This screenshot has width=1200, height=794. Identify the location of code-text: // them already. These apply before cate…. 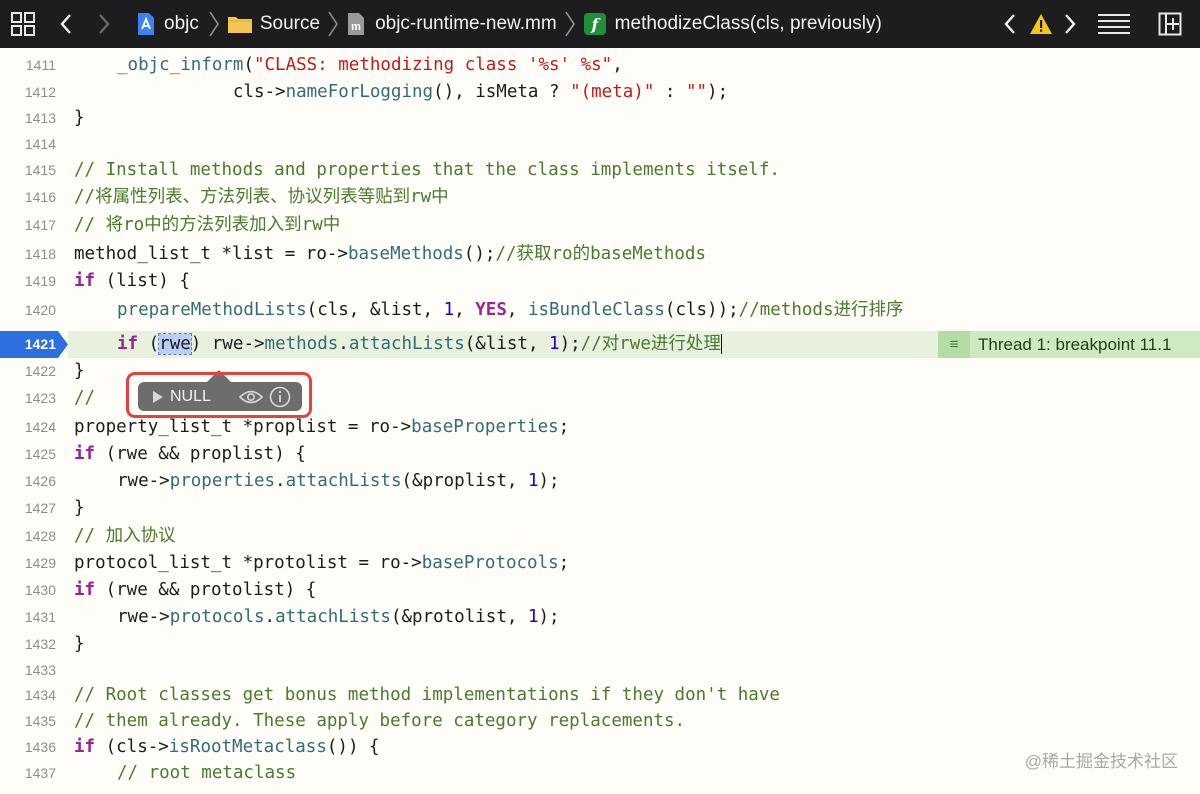
(379, 721).